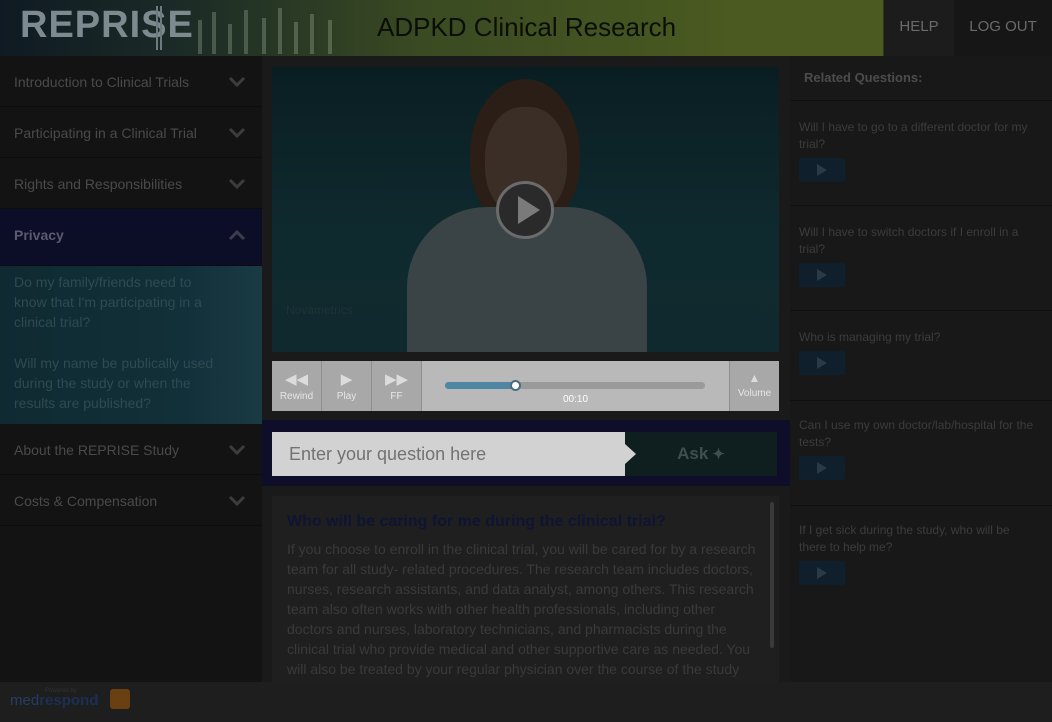  What do you see at coordinates (1003, 28) in the screenshot?
I see `logout-button: LOG OUT` at bounding box center [1003, 28].